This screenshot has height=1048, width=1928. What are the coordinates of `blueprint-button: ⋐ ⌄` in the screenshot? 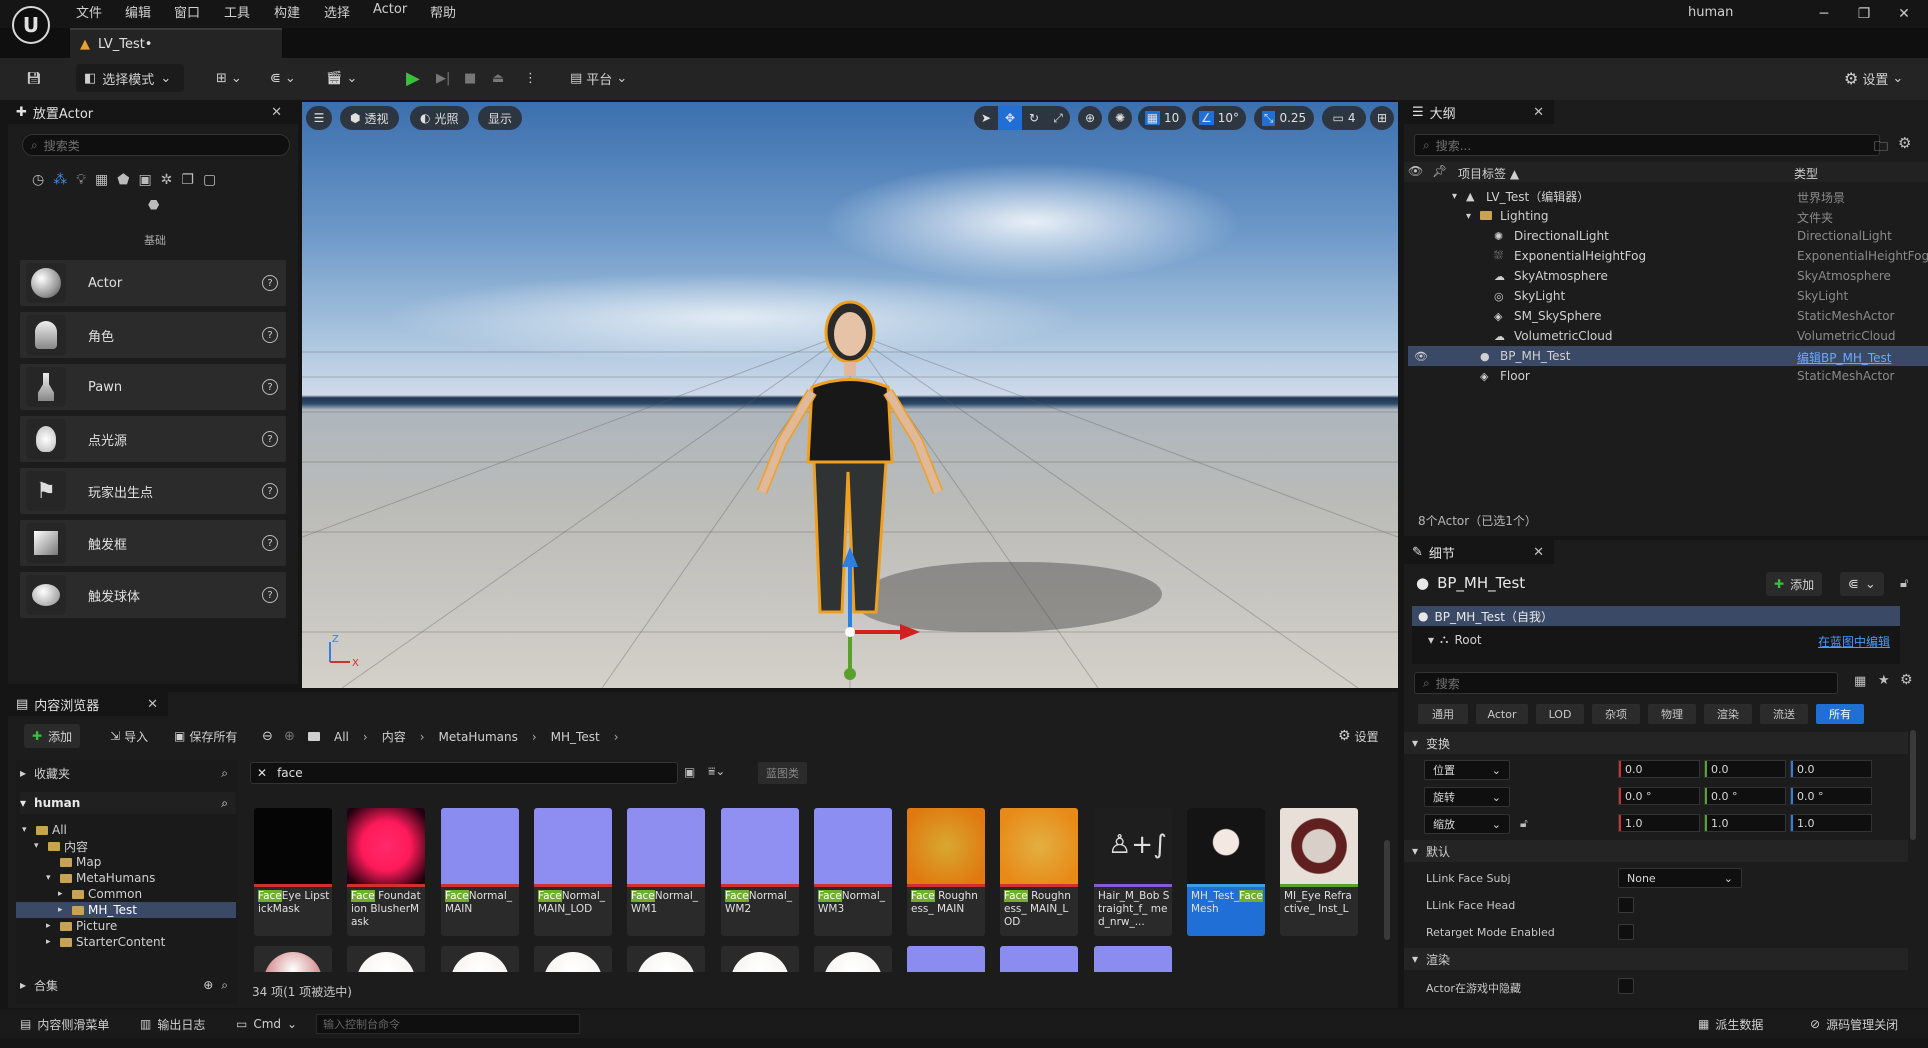 It's located at (283, 78).